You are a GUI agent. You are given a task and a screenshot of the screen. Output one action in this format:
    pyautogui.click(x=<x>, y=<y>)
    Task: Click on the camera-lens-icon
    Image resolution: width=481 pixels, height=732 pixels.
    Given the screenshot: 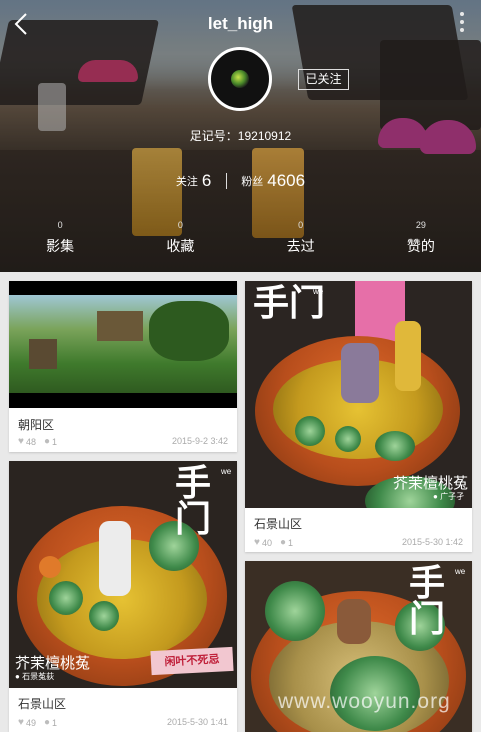 What is the action you would take?
    pyautogui.click(x=240, y=79)
    